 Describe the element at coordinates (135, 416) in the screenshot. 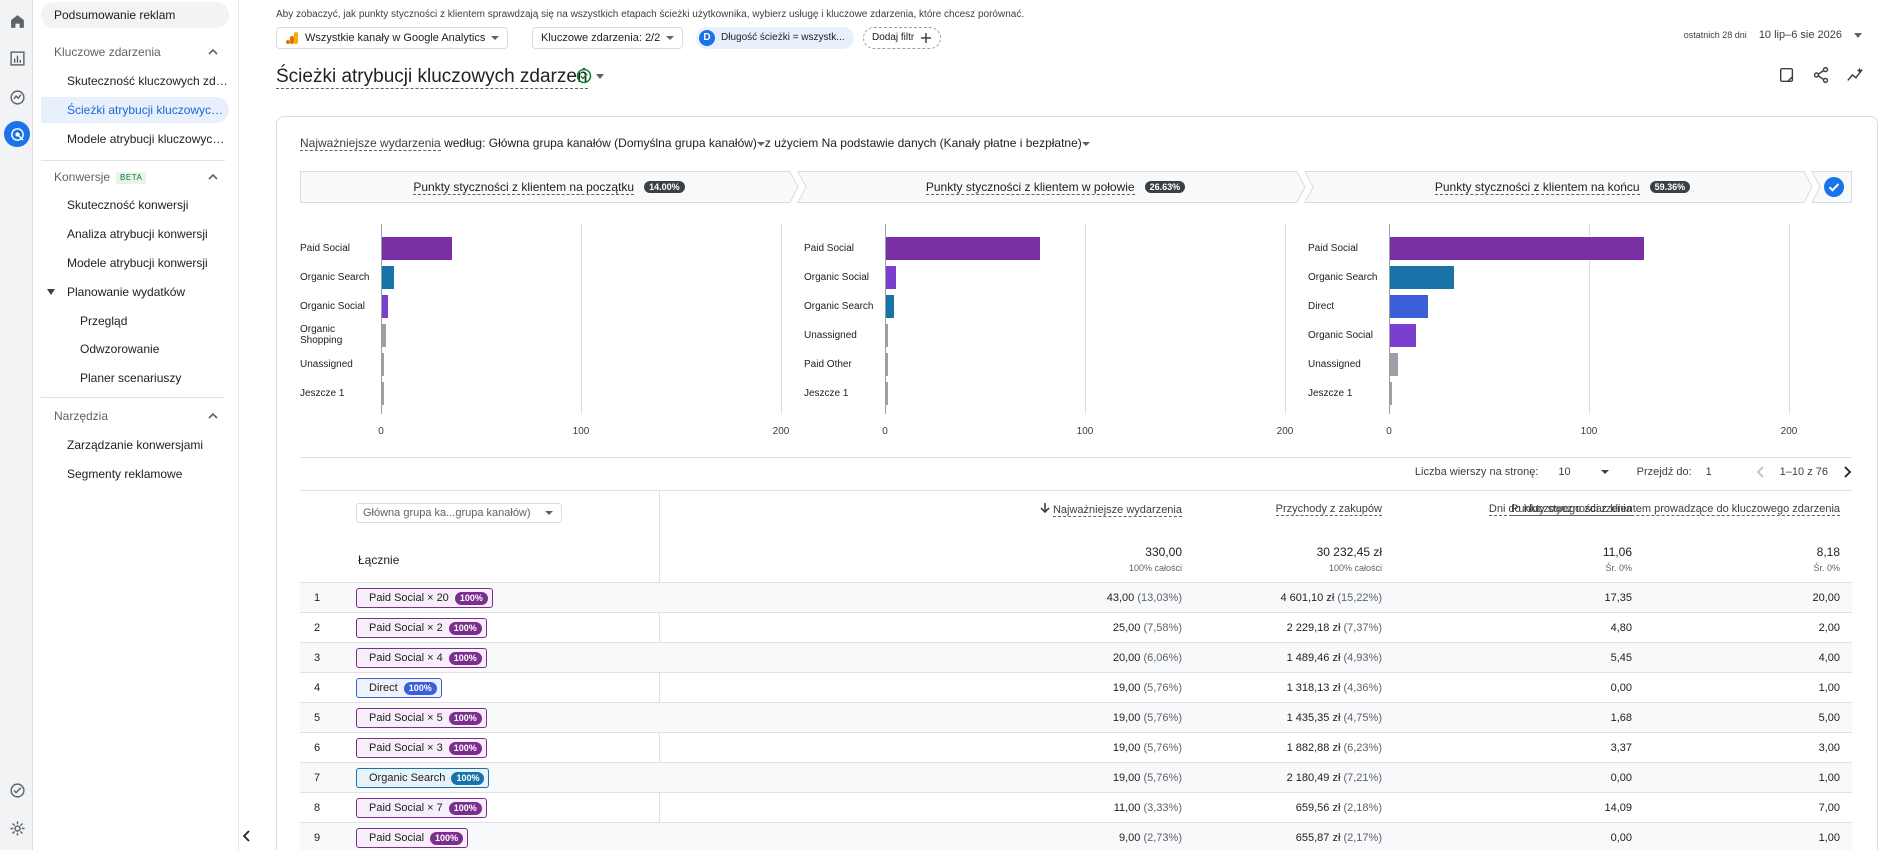

I see `sidebar-section-tools: Narzędzia` at that location.